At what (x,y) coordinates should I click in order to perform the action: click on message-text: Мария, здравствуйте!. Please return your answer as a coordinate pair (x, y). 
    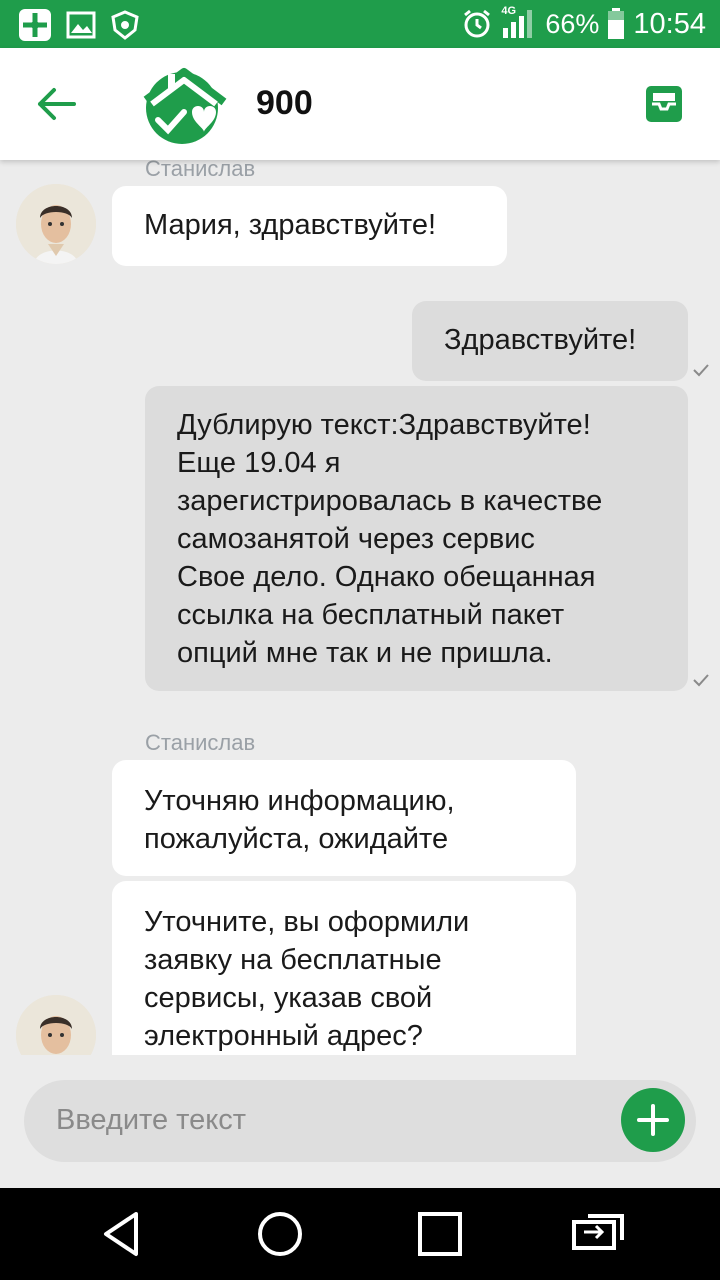
    Looking at the image, I should click on (290, 225).